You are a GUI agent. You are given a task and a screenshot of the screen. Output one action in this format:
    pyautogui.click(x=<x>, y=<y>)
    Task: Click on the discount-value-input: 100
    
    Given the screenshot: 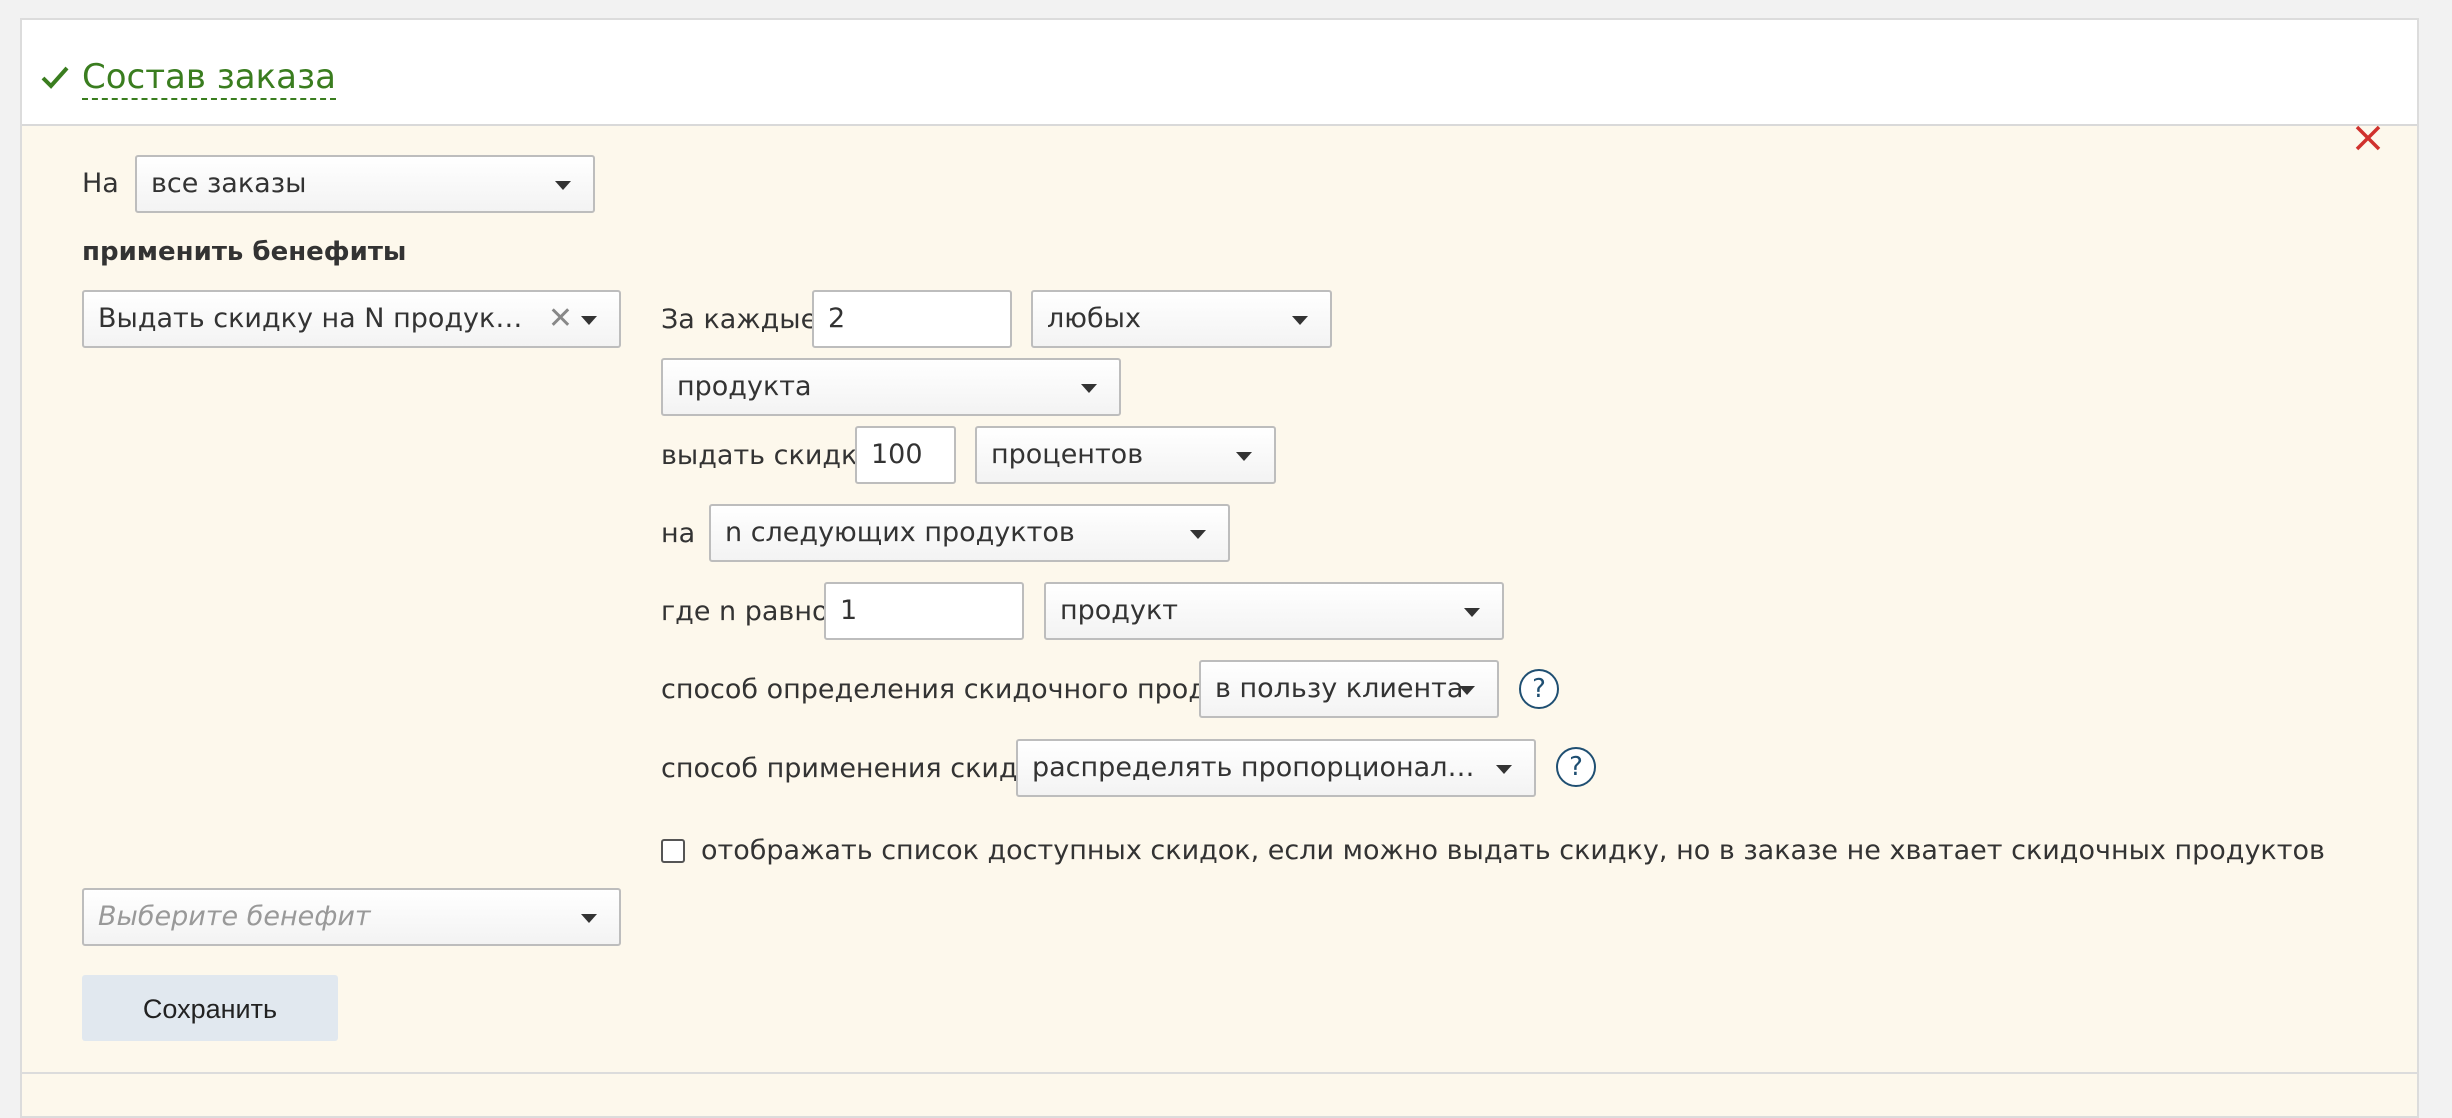 What is the action you would take?
    pyautogui.click(x=905, y=455)
    